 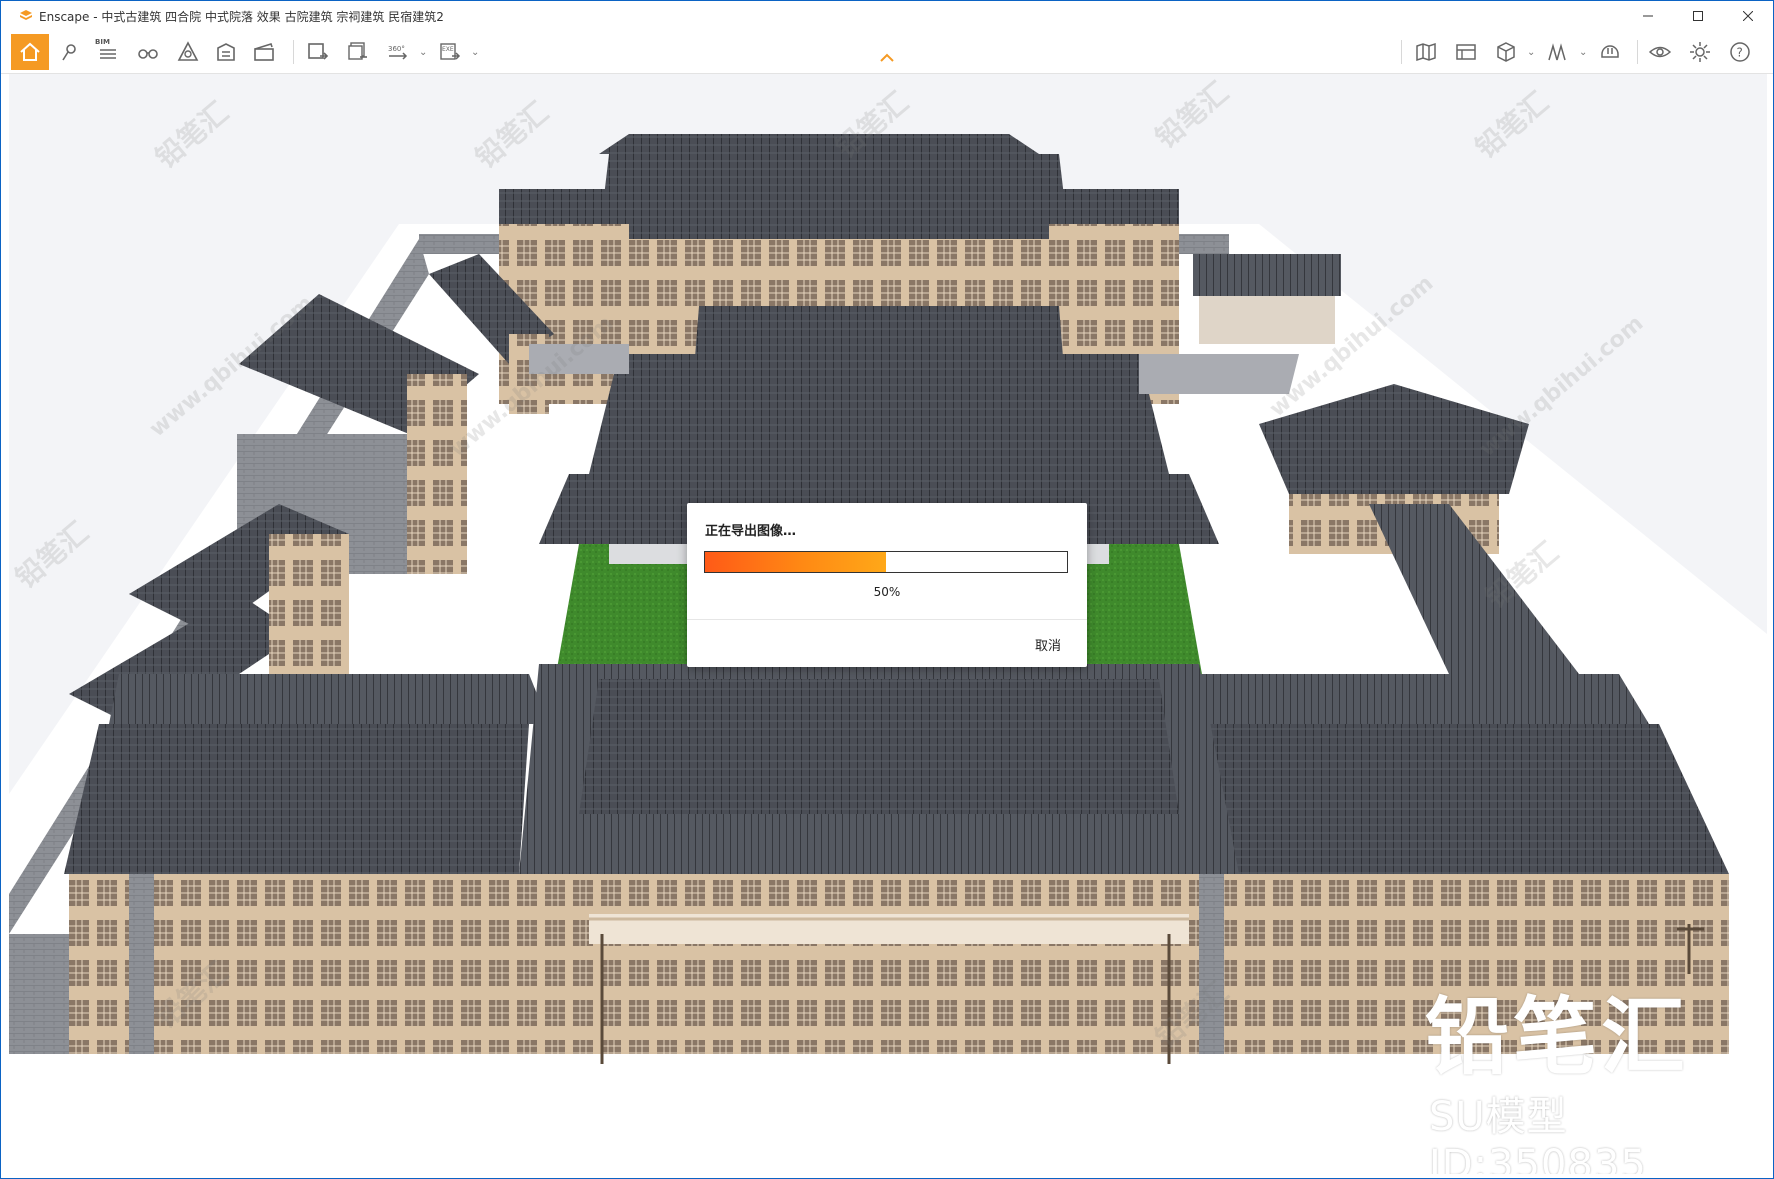 I want to click on batch-export-button, so click(x=358, y=52).